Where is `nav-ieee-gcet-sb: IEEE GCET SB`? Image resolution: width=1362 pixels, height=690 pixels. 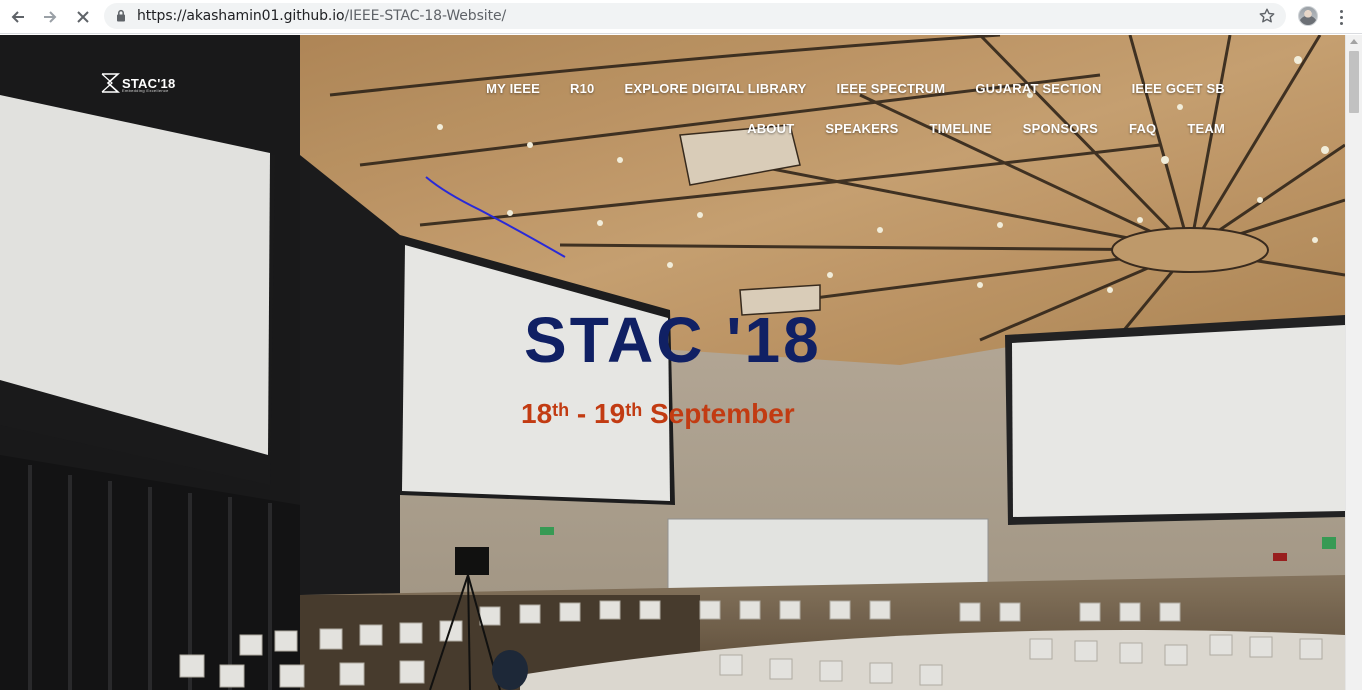
nav-ieee-gcet-sb: IEEE GCET SB is located at coordinates (1178, 88).